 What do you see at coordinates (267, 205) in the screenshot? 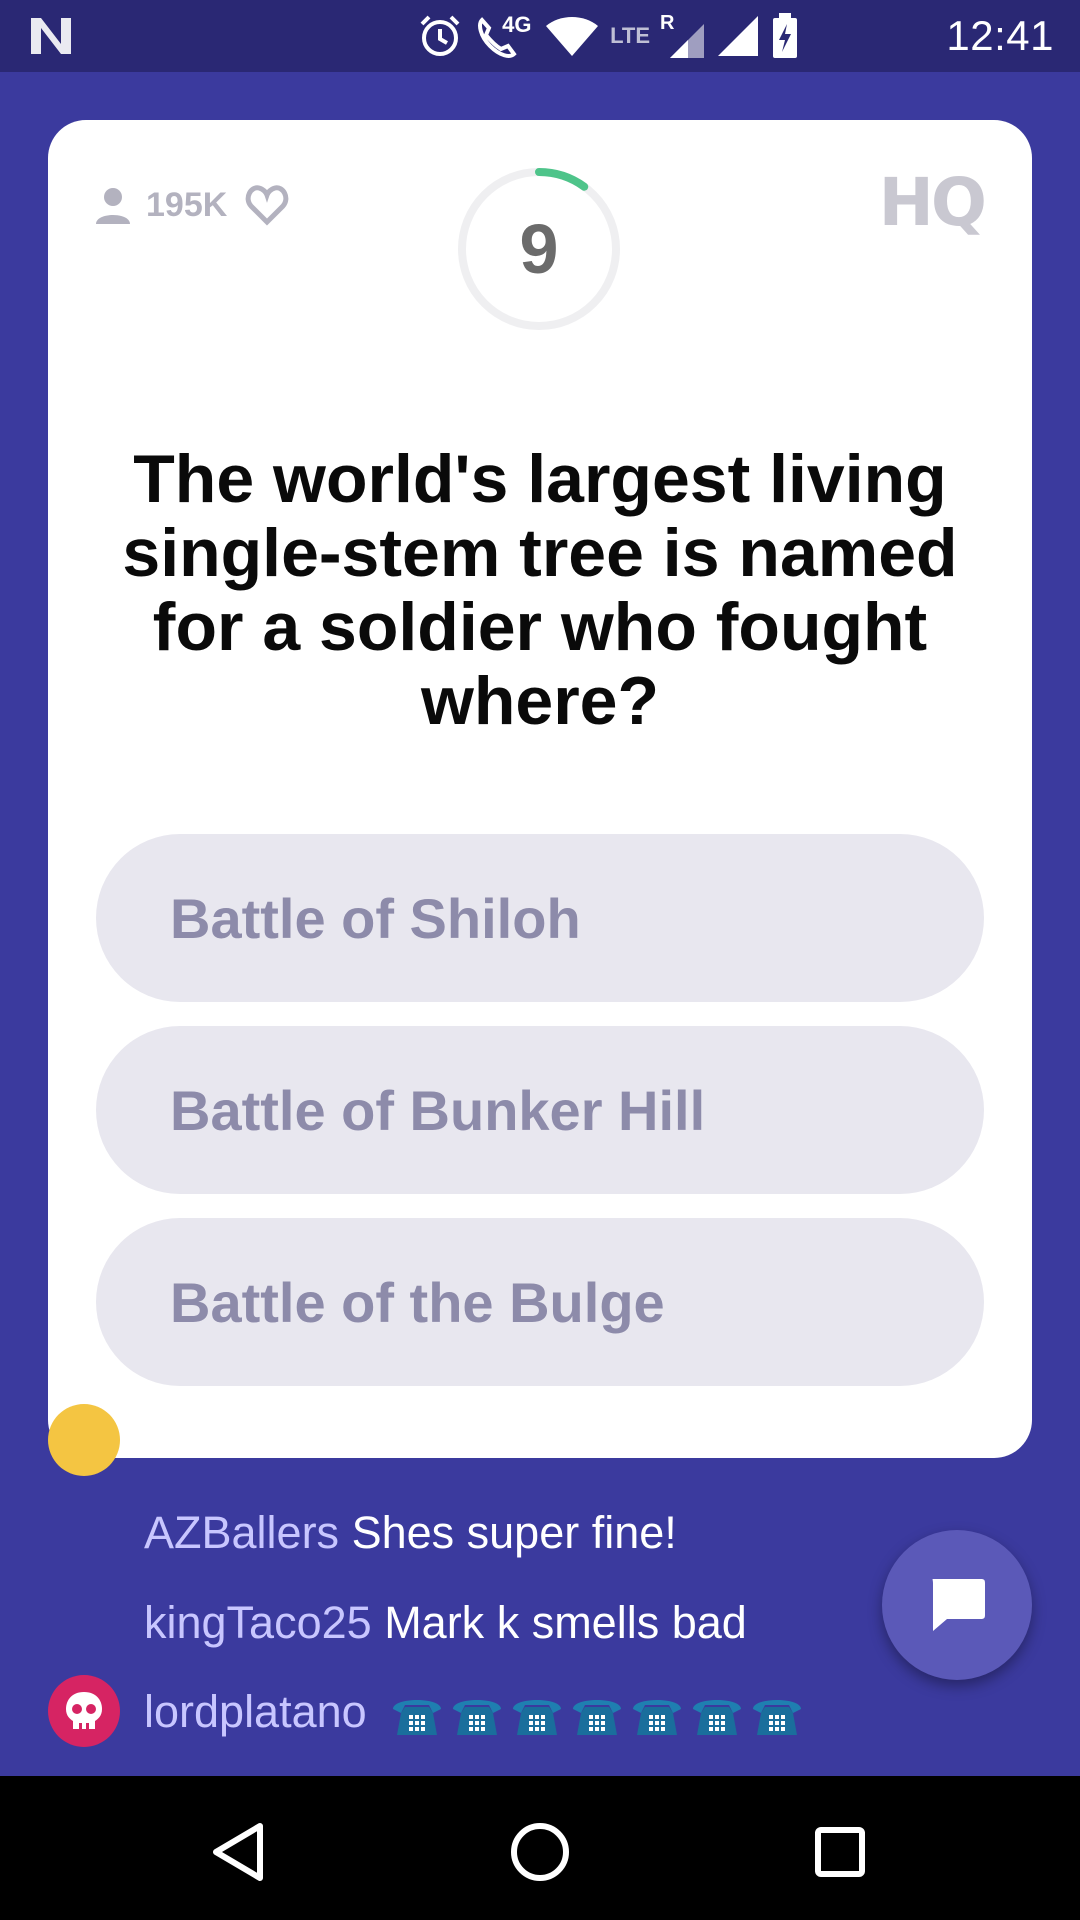
I see `heart-icon` at bounding box center [267, 205].